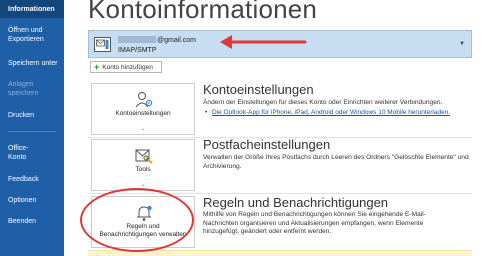 The width and height of the screenshot is (500, 256). What do you see at coordinates (263, 42) in the screenshot?
I see `annotation-arrow` at bounding box center [263, 42].